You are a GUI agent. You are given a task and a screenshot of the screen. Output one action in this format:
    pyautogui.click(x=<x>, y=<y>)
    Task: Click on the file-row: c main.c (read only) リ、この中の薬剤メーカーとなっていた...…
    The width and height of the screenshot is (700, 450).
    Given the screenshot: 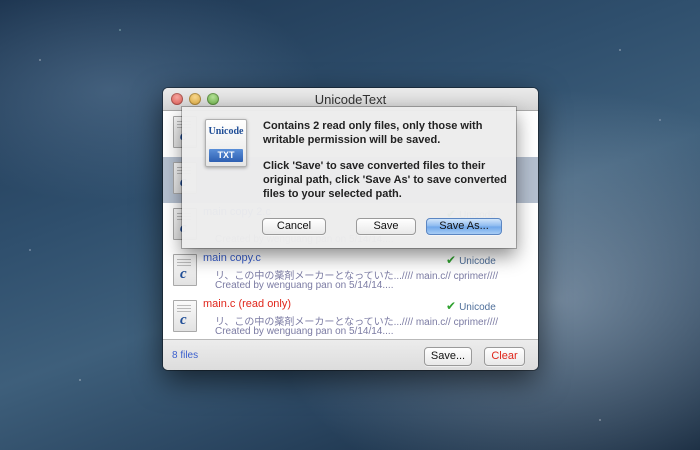 What is the action you would take?
    pyautogui.click(x=350, y=318)
    